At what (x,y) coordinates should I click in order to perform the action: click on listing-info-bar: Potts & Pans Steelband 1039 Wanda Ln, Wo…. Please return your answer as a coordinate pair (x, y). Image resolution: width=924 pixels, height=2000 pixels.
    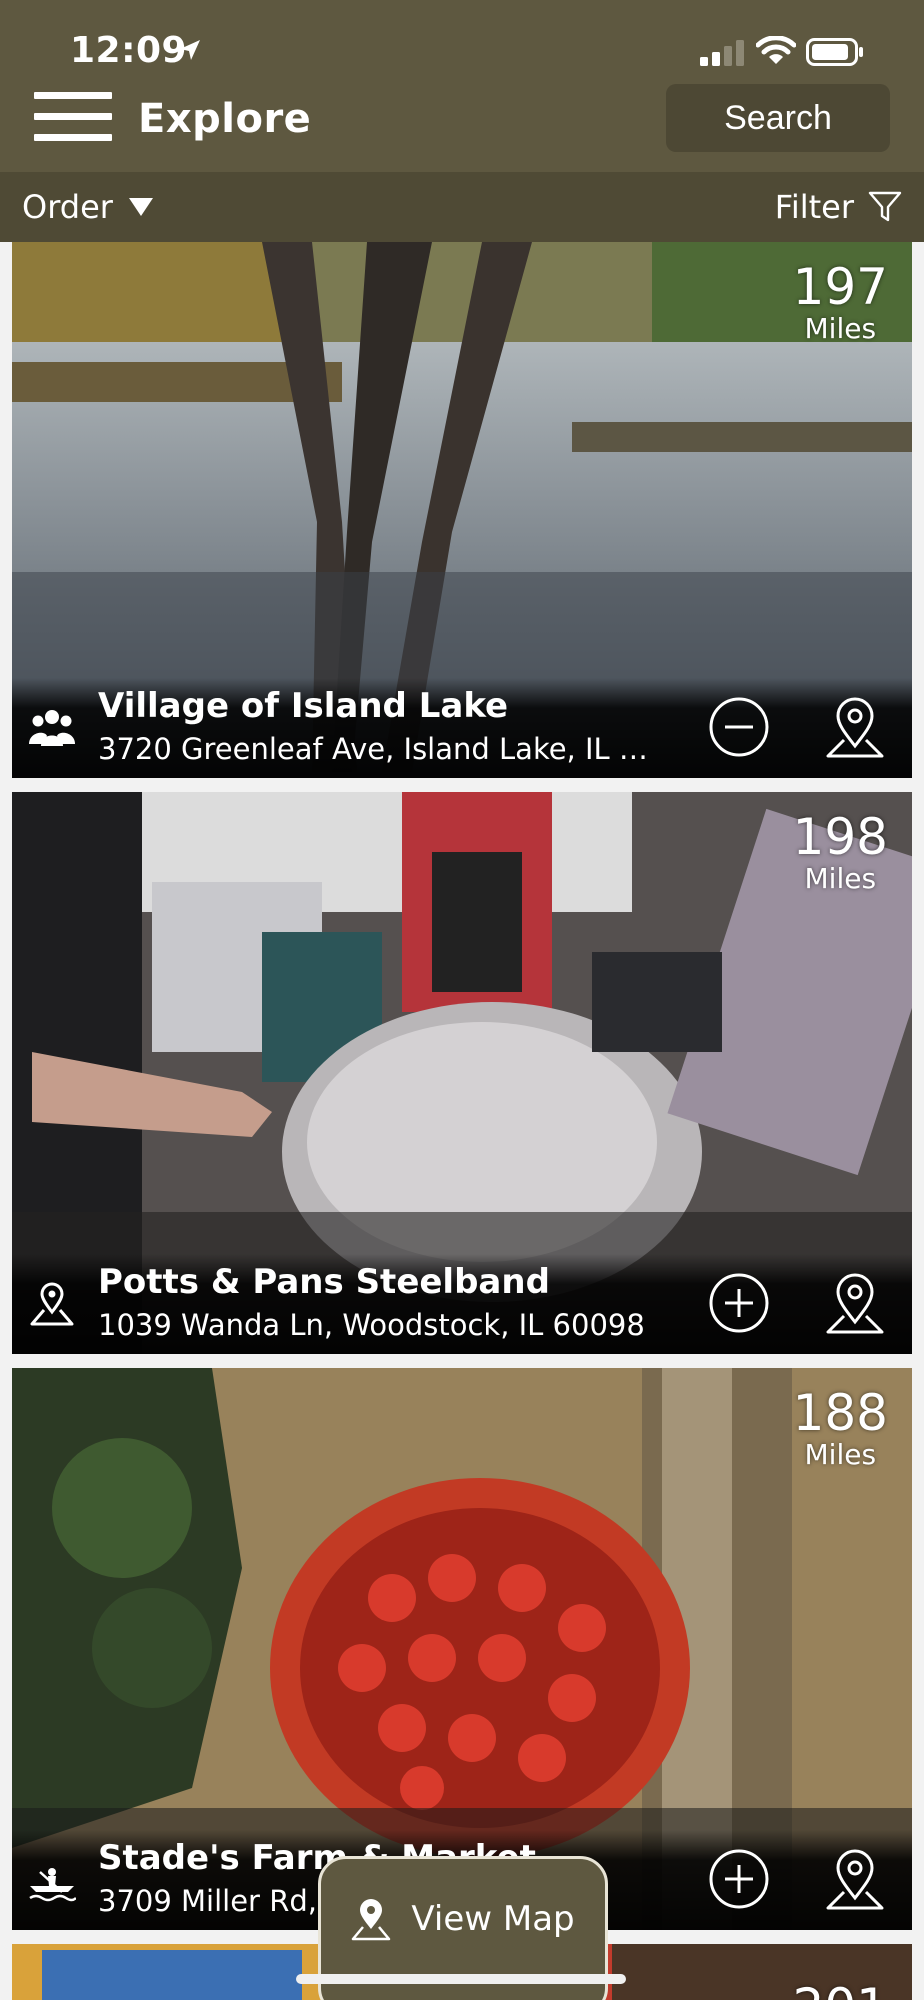
    Looking at the image, I should click on (462, 1304).